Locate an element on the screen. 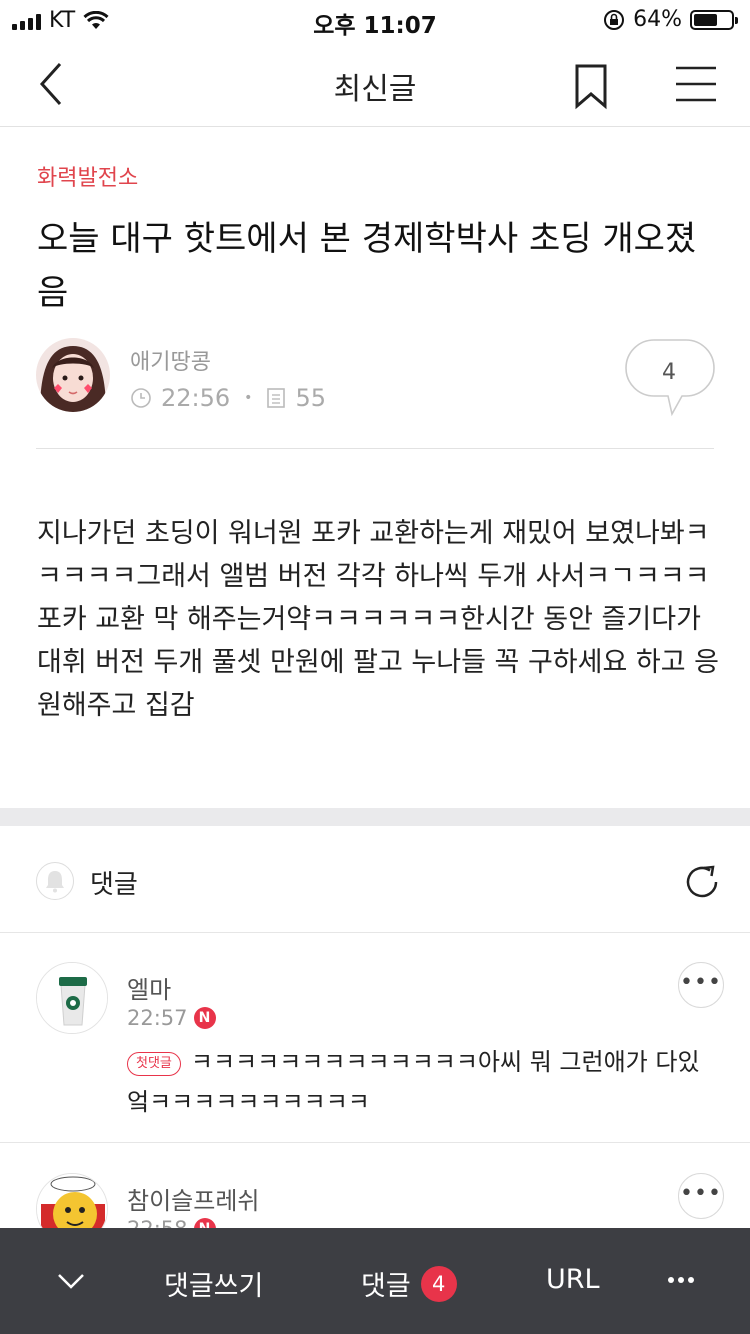  document-icon is located at coordinates (276, 398).